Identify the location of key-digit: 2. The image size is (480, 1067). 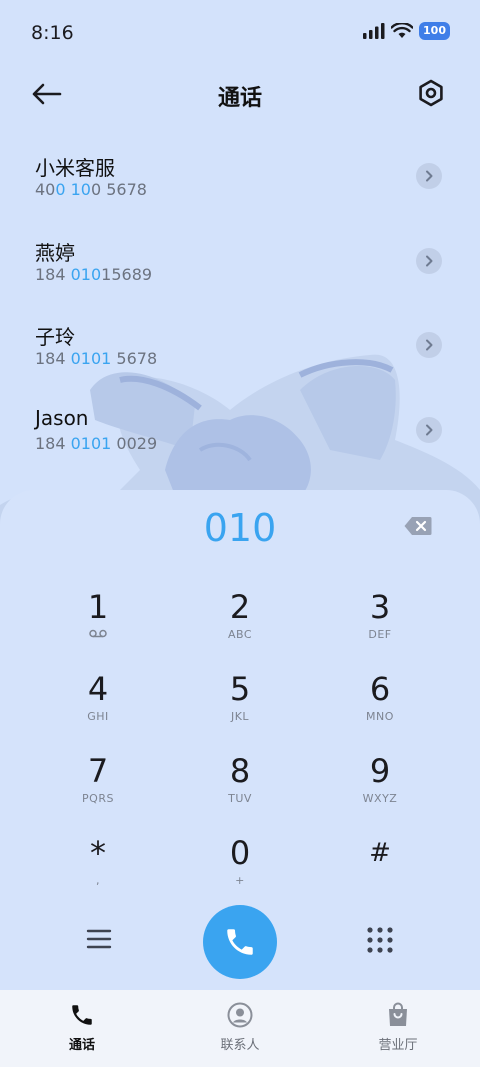
(240, 607).